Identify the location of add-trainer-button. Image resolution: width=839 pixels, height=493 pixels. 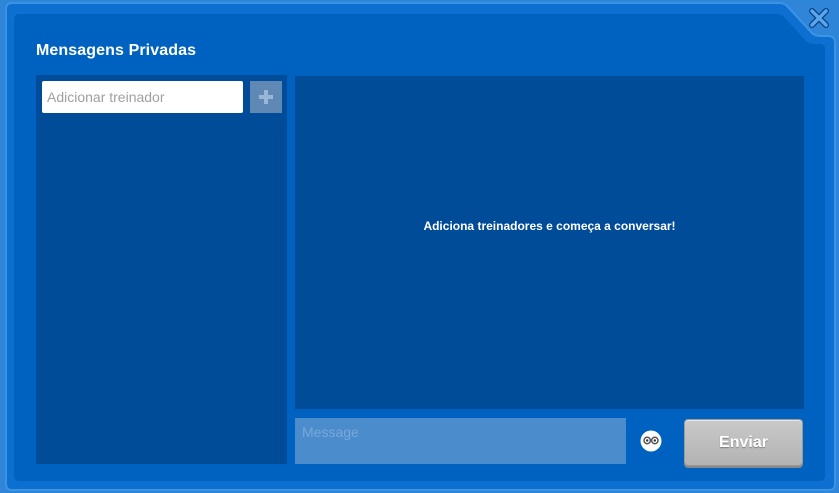
(266, 97).